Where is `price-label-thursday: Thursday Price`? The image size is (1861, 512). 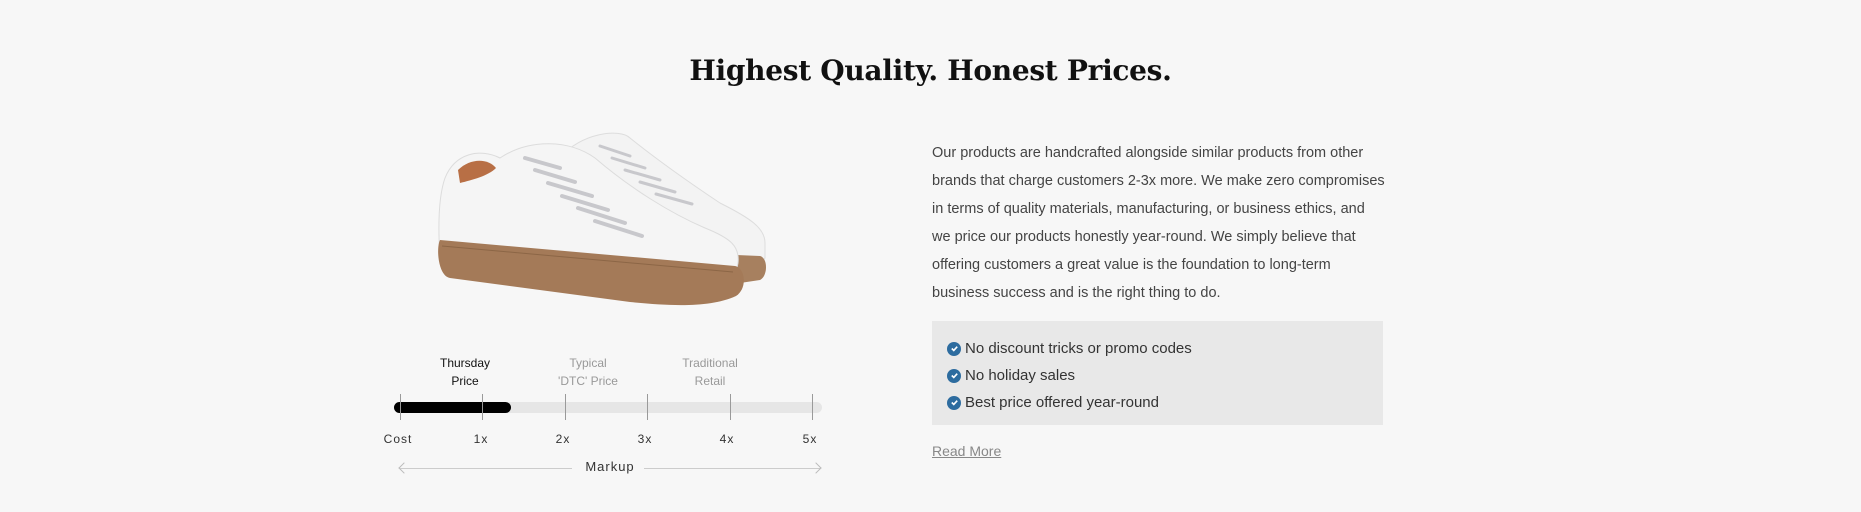
price-label-thursday: Thursday Price is located at coordinates (465, 372).